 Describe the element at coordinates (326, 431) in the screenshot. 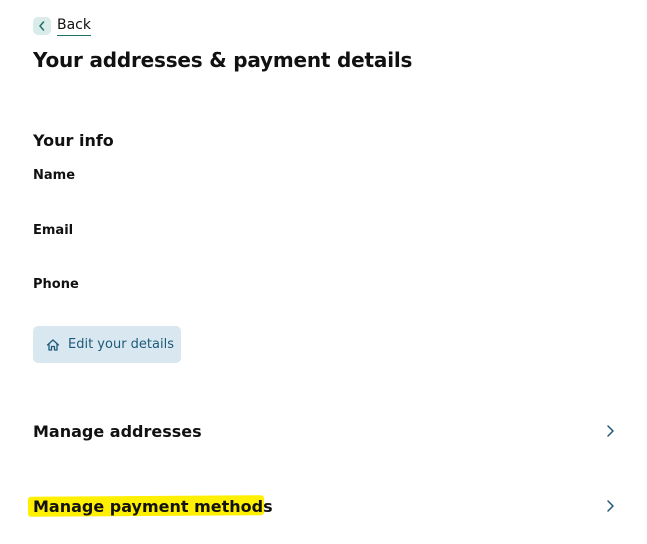

I see `manage-addresses-row: Manage addresses` at that location.